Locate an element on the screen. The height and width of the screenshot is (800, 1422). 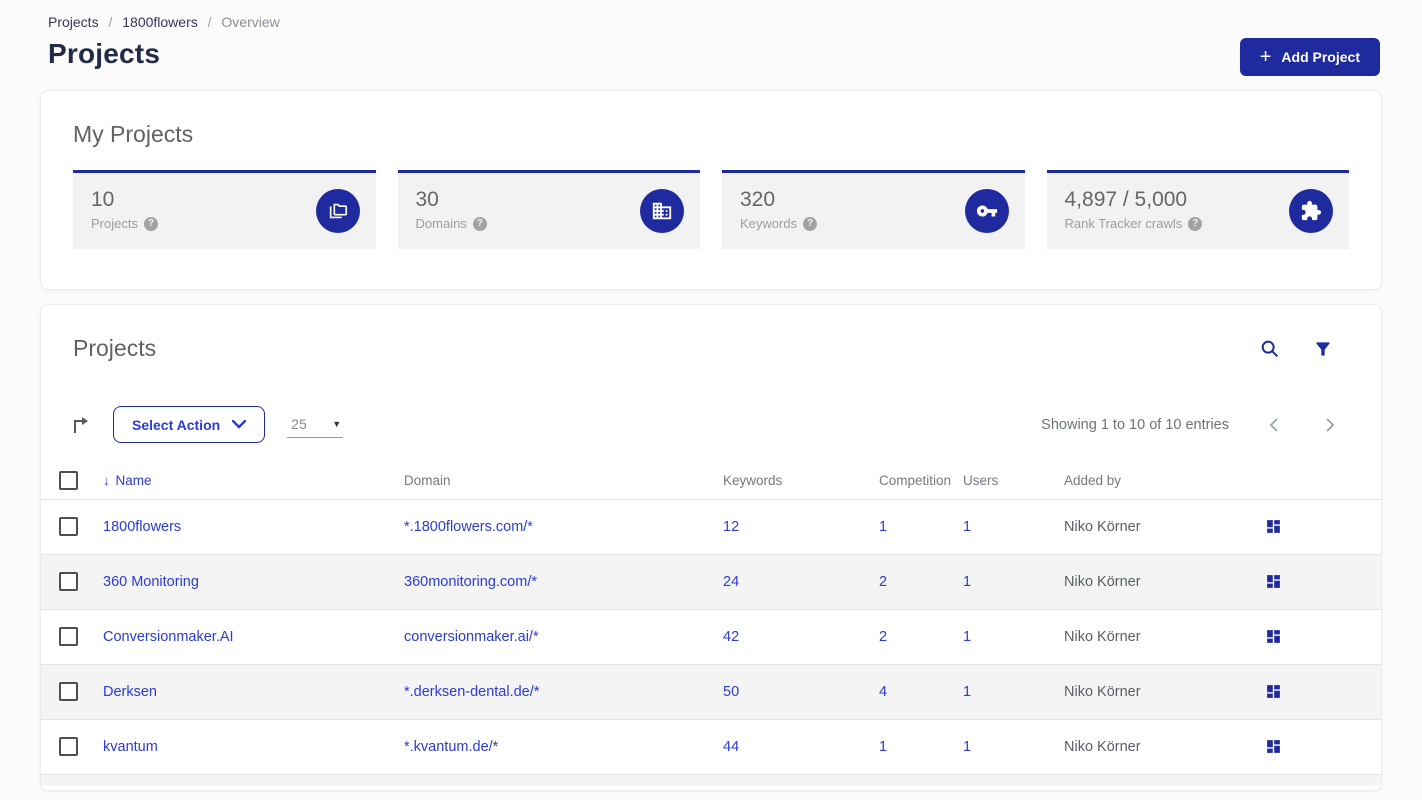
column-header-domain: Domain is located at coordinates (563, 481).